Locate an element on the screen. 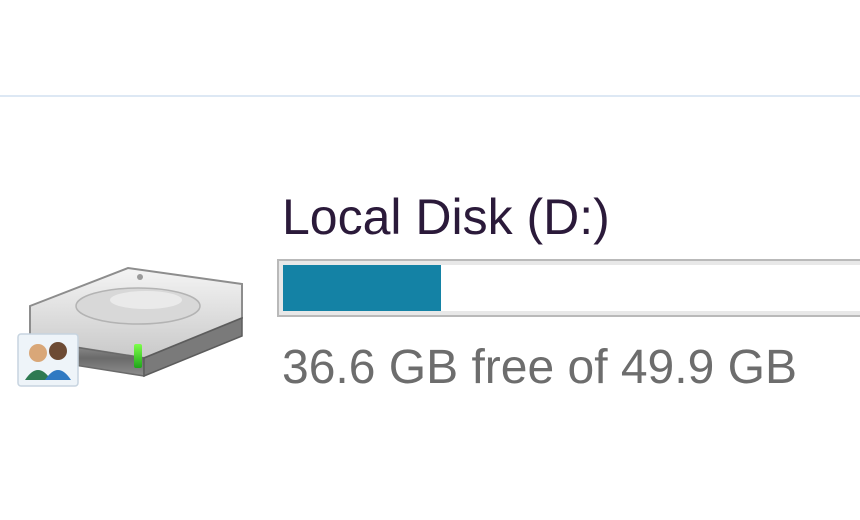 Image resolution: width=860 pixels, height=520 pixels. drive-free-space: 36.6 GB free of 49.9 GB is located at coordinates (539, 367).